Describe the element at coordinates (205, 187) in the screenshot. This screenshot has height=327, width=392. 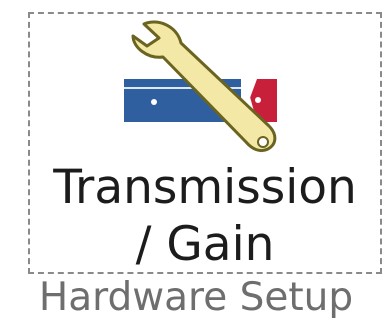
I see `button-label-line1: Transmission` at that location.